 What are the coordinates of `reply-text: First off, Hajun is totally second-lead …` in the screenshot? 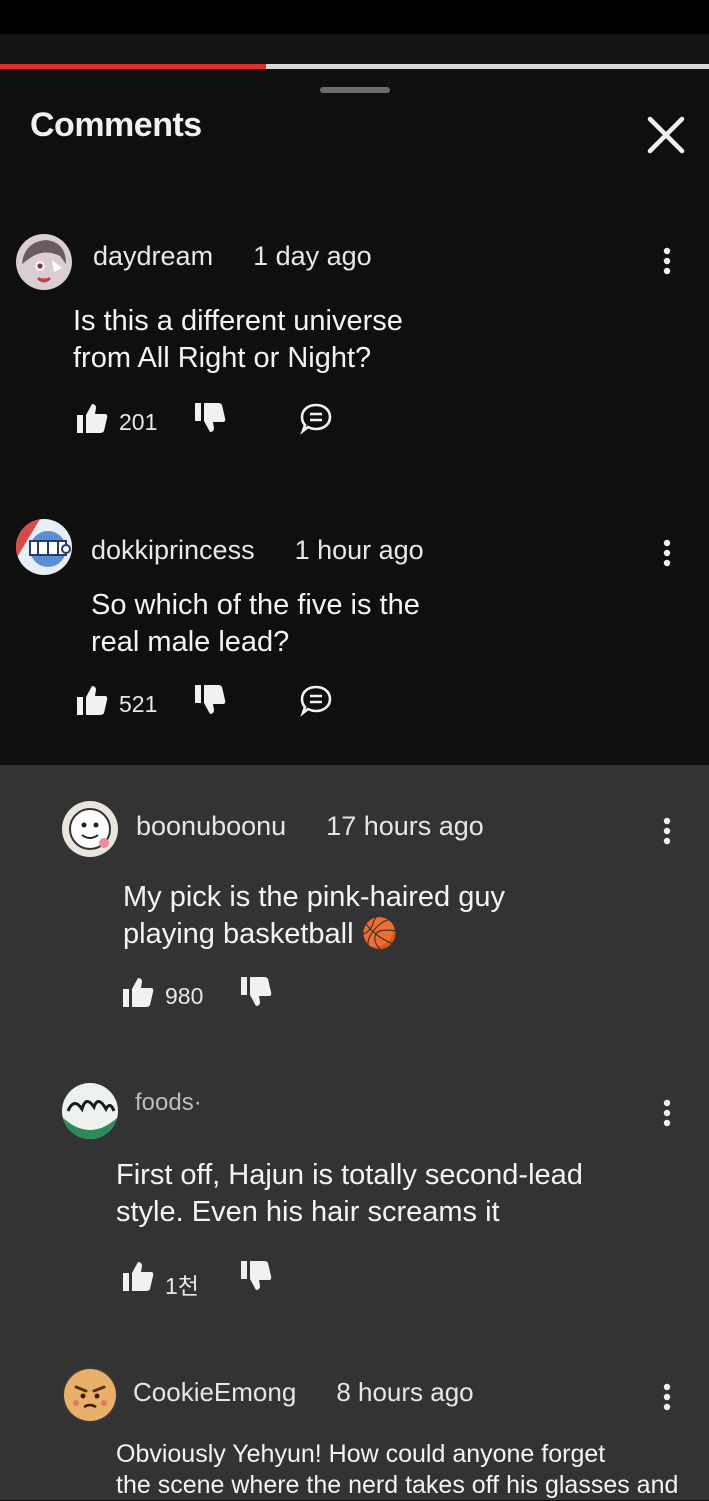 It's located at (349, 1193).